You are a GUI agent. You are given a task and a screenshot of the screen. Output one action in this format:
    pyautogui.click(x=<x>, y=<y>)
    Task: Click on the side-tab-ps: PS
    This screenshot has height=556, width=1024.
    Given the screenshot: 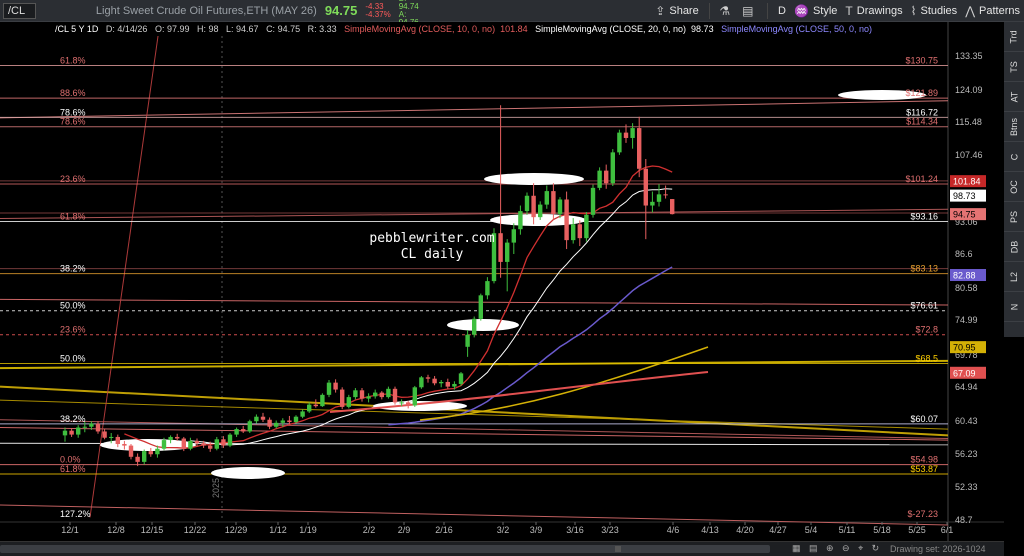 What is the action you would take?
    pyautogui.click(x=1014, y=217)
    